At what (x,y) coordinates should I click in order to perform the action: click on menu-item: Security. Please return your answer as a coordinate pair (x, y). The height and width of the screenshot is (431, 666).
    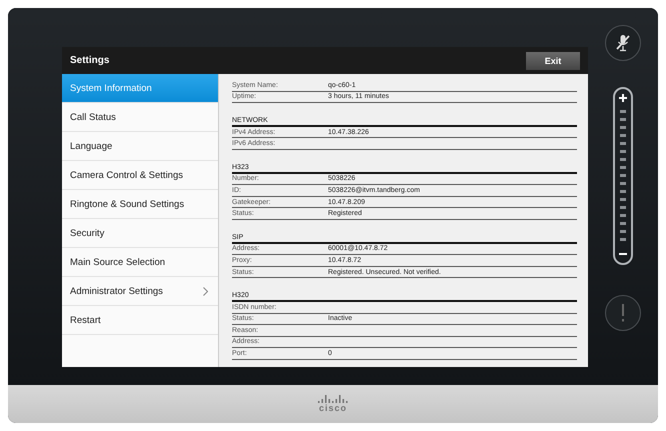
    Looking at the image, I should click on (140, 233).